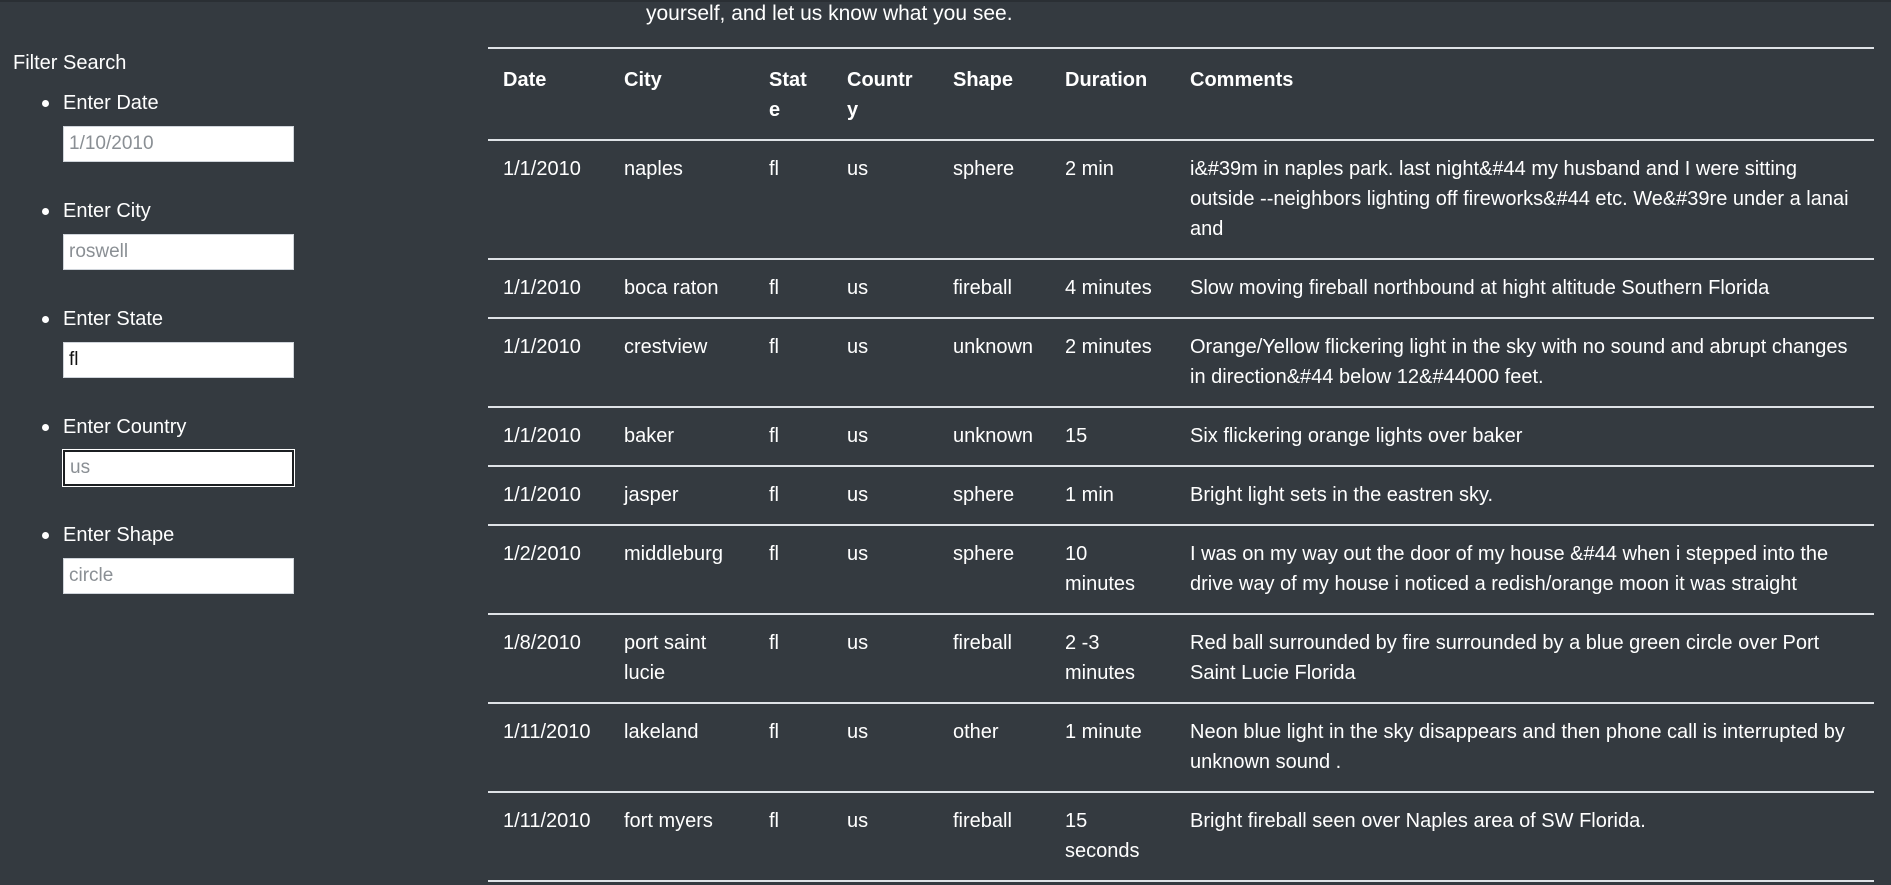  I want to click on cell-date: 1/2/2010, so click(548, 569).